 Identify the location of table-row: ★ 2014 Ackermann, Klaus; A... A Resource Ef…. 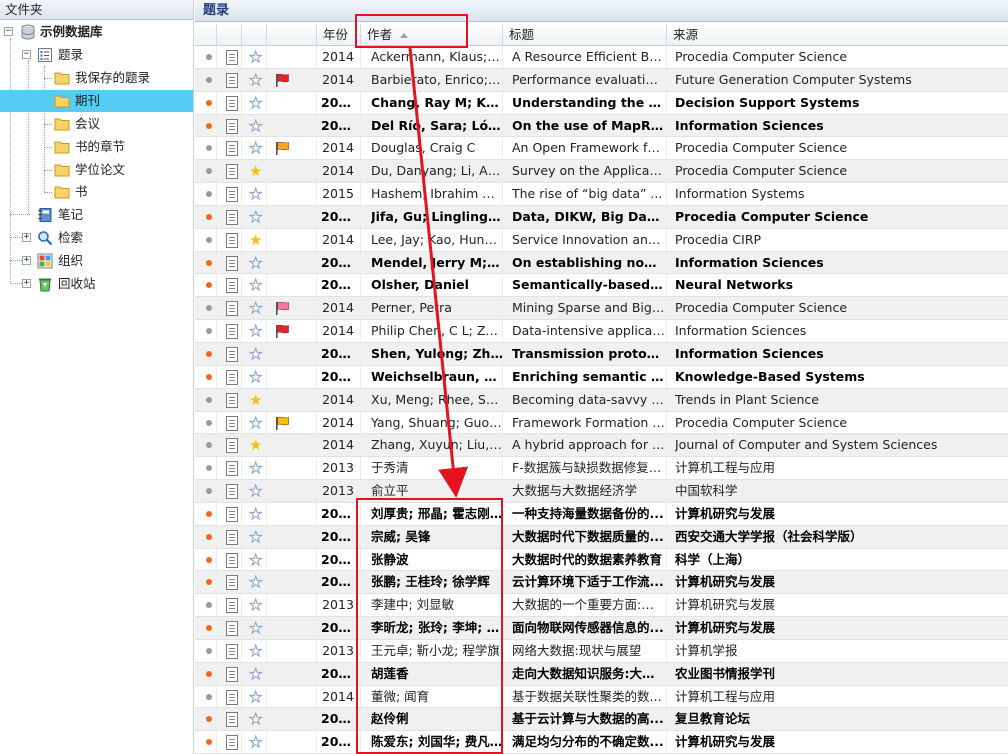
(601, 57).